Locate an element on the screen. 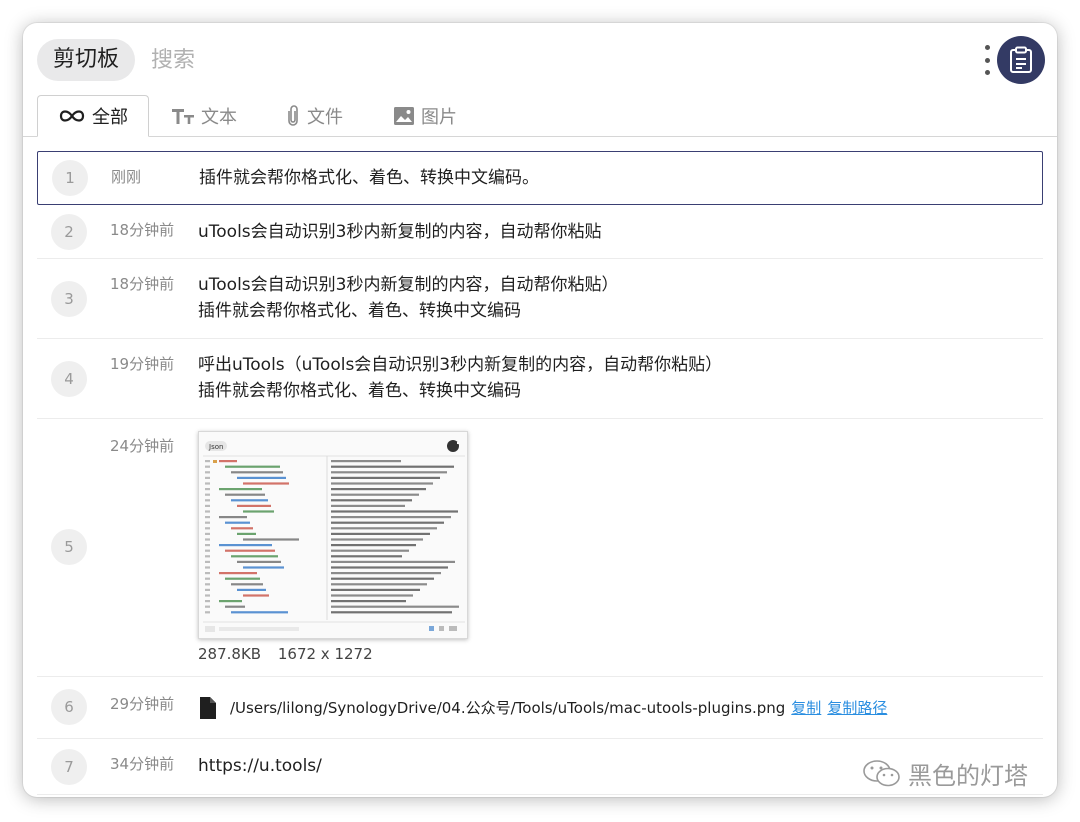 The width and height of the screenshot is (1080, 822). tab-text-label: 文本 is located at coordinates (219, 117).